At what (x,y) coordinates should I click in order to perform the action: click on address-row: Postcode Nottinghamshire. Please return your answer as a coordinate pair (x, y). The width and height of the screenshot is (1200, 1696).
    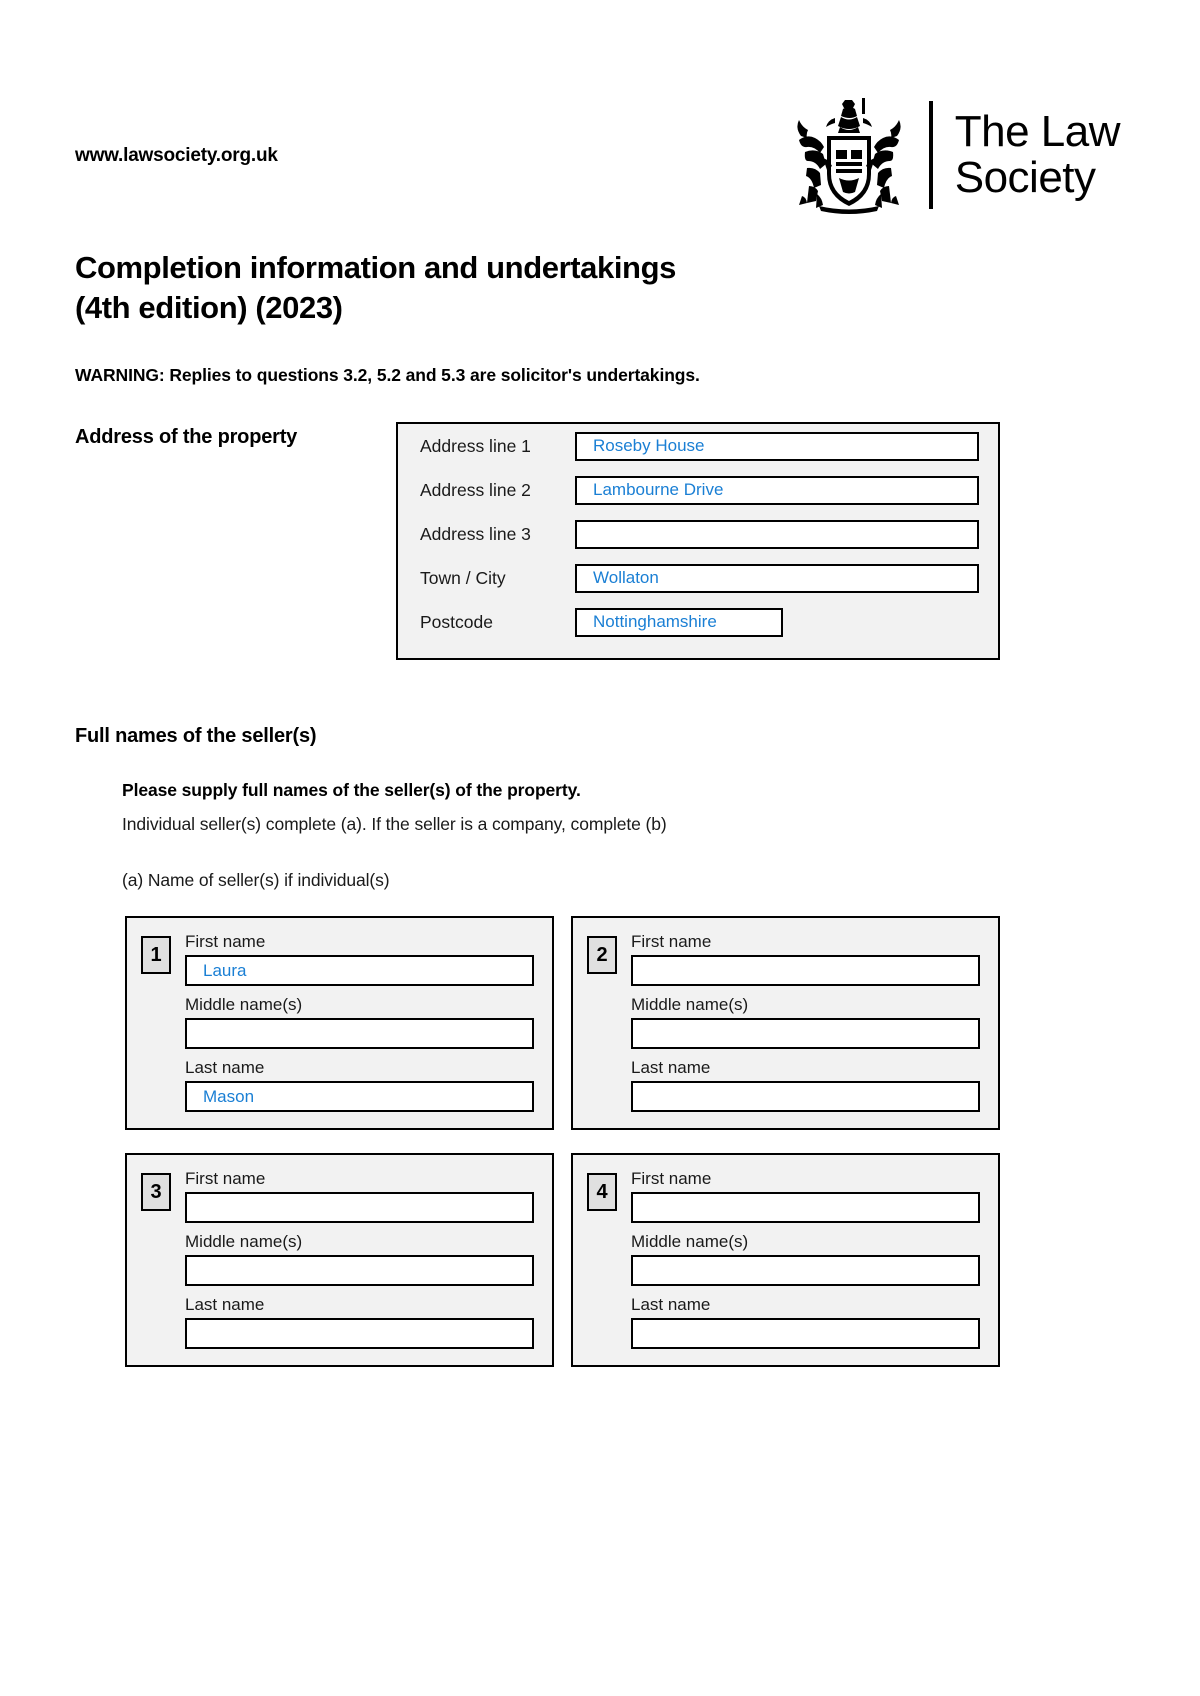
    Looking at the image, I should click on (698, 622).